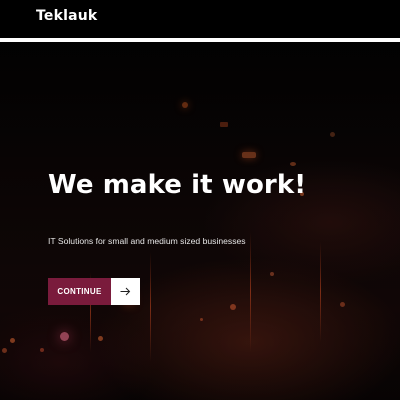 The height and width of the screenshot is (400, 400). What do you see at coordinates (125, 291) in the screenshot?
I see `arrow-right-icon` at bounding box center [125, 291].